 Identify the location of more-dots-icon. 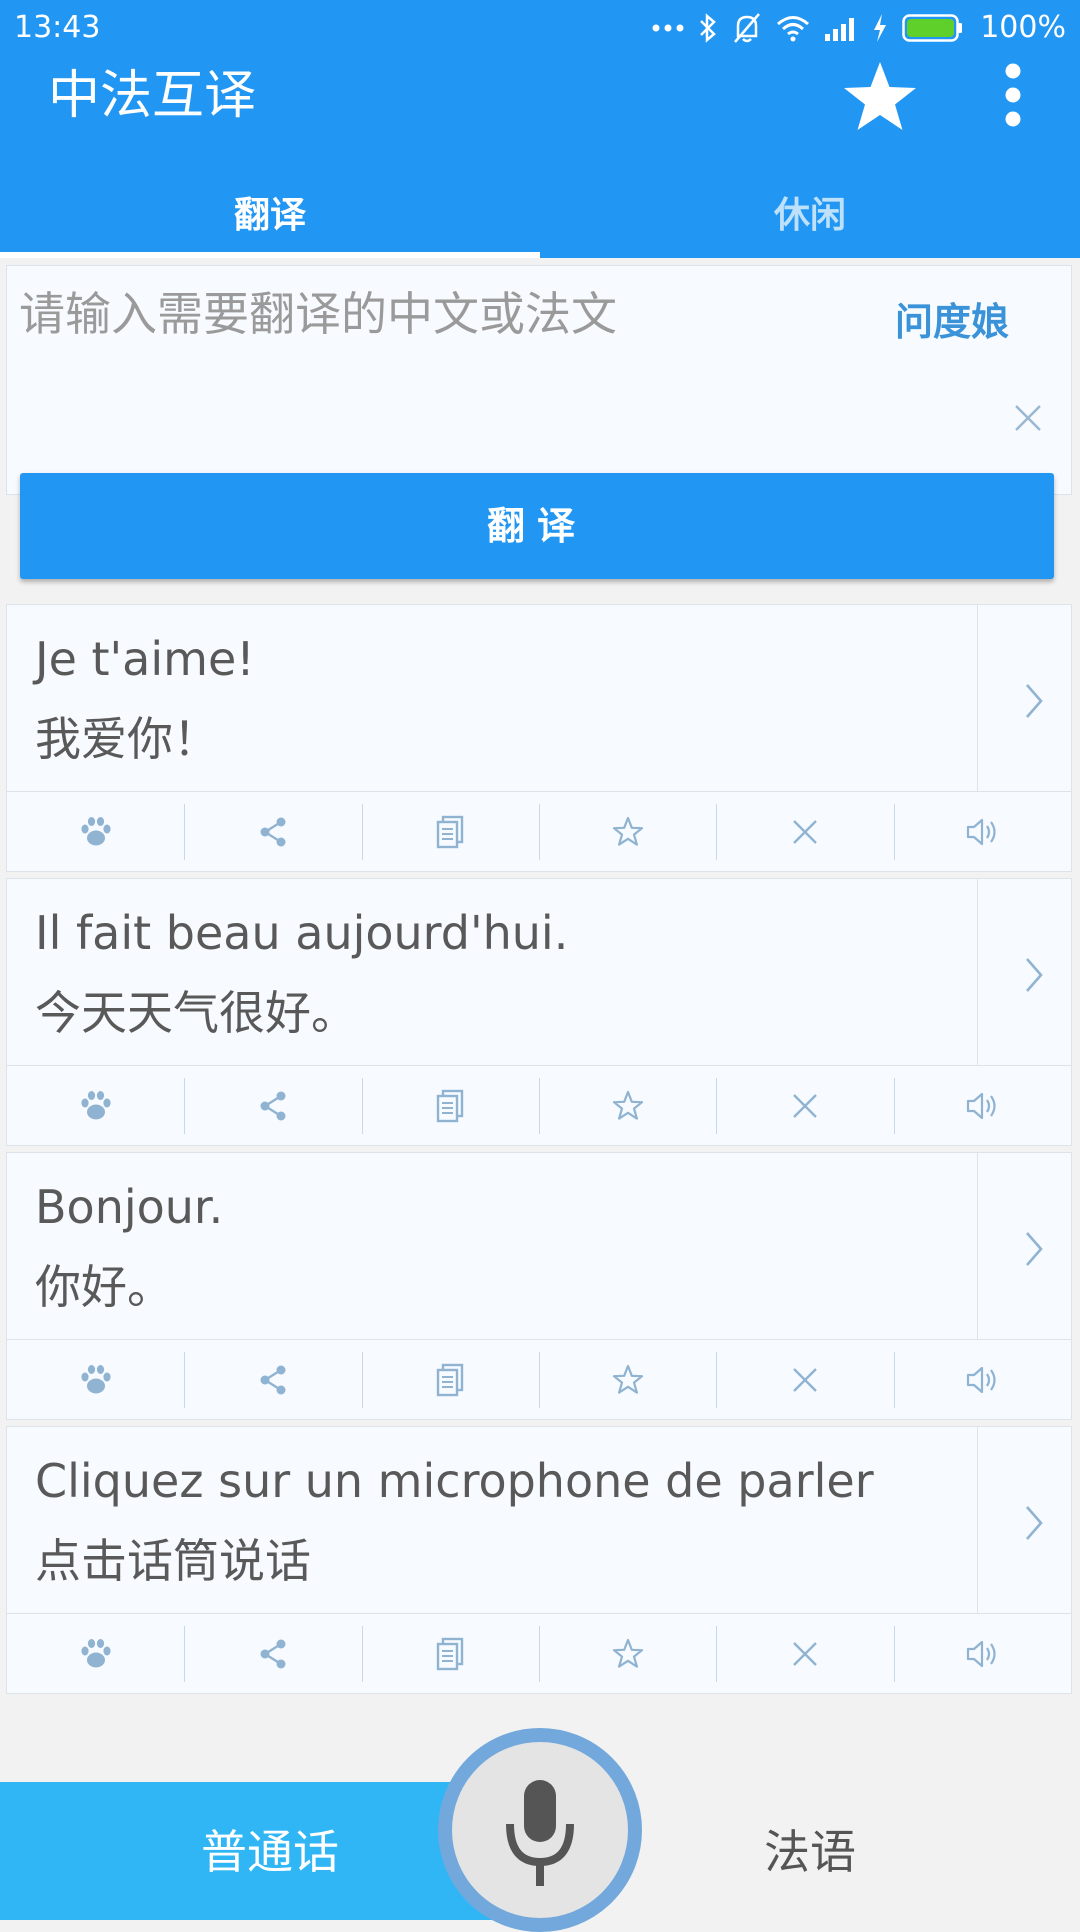
(668, 28).